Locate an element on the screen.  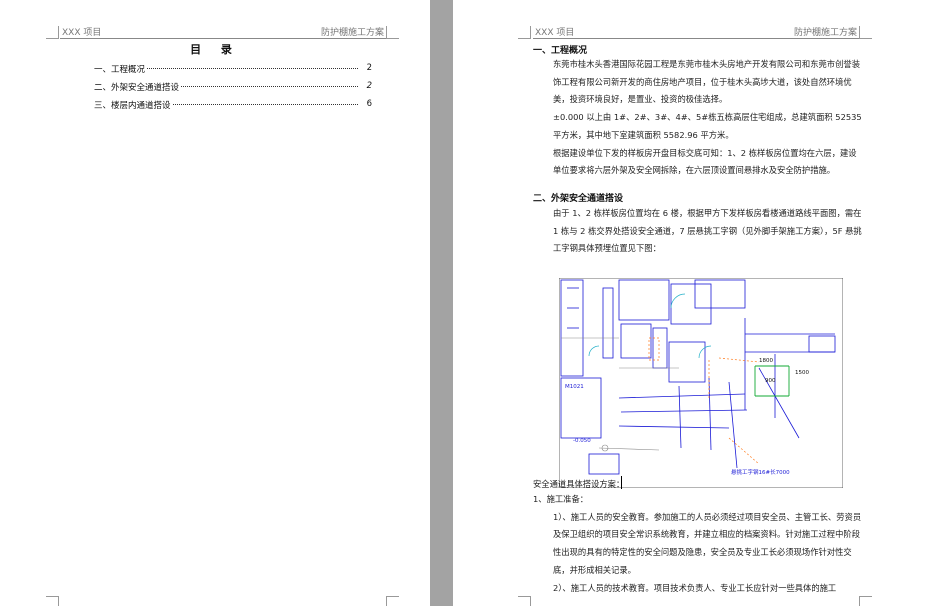
toc-entry: 一、工程概况 2 is located at coordinates (233, 69).